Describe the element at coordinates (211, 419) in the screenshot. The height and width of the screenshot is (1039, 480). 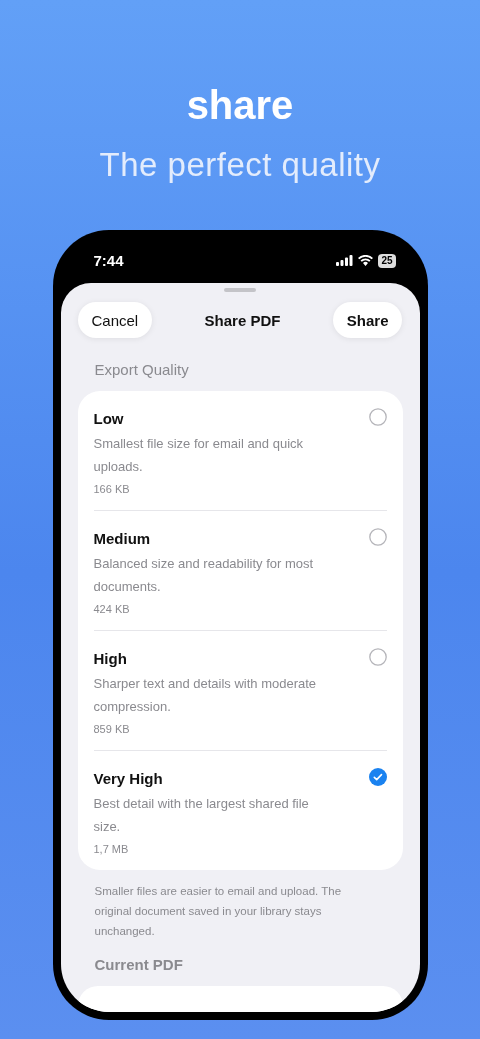
I see `option-title: Low` at that location.